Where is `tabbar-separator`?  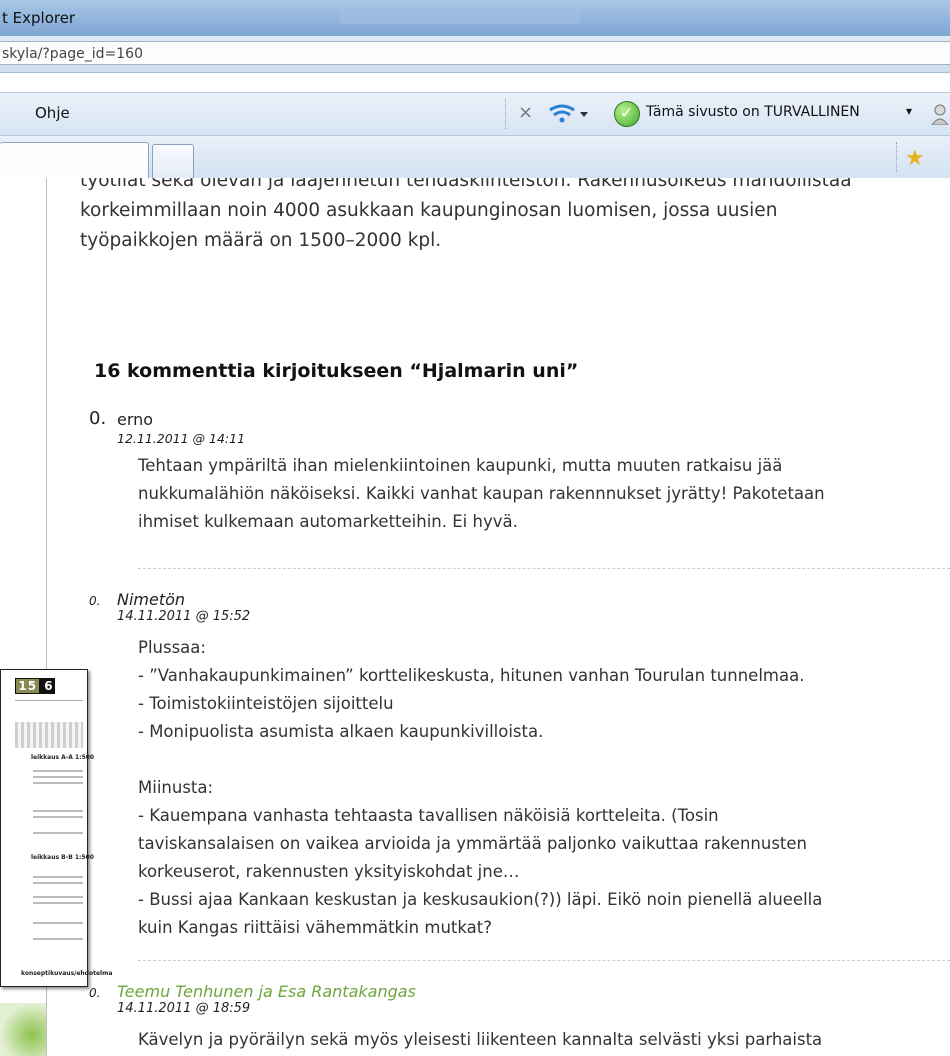 tabbar-separator is located at coordinates (897, 157).